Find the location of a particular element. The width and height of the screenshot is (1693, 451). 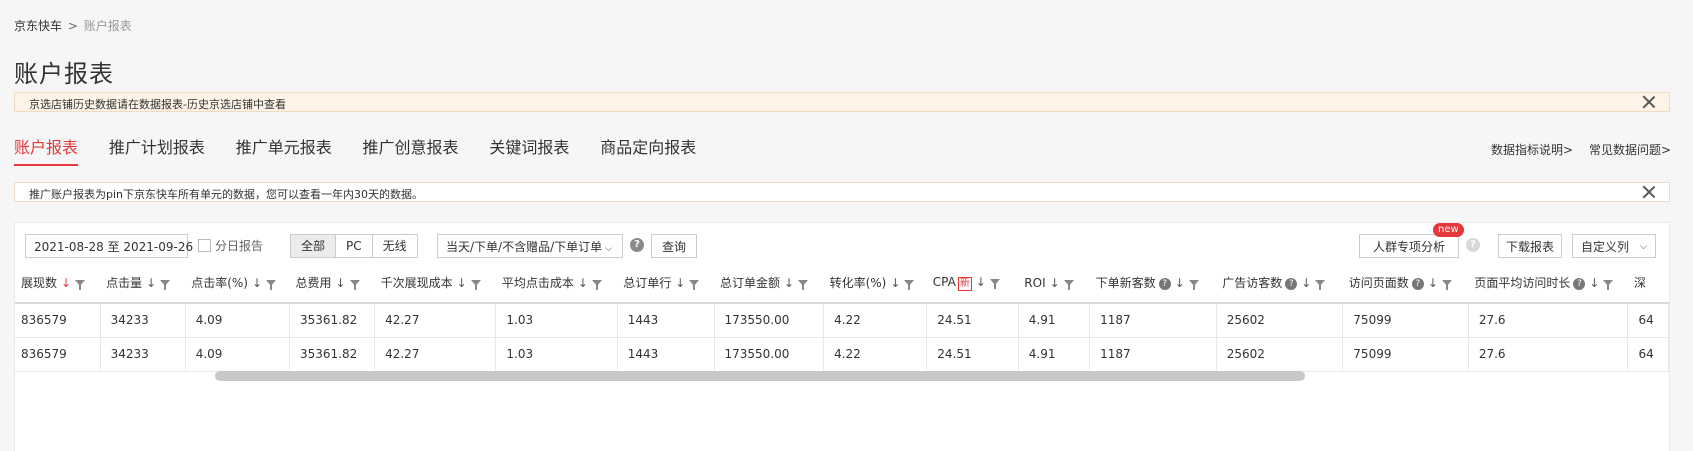

breadcrumb-root: 京东快车 is located at coordinates (38, 26).